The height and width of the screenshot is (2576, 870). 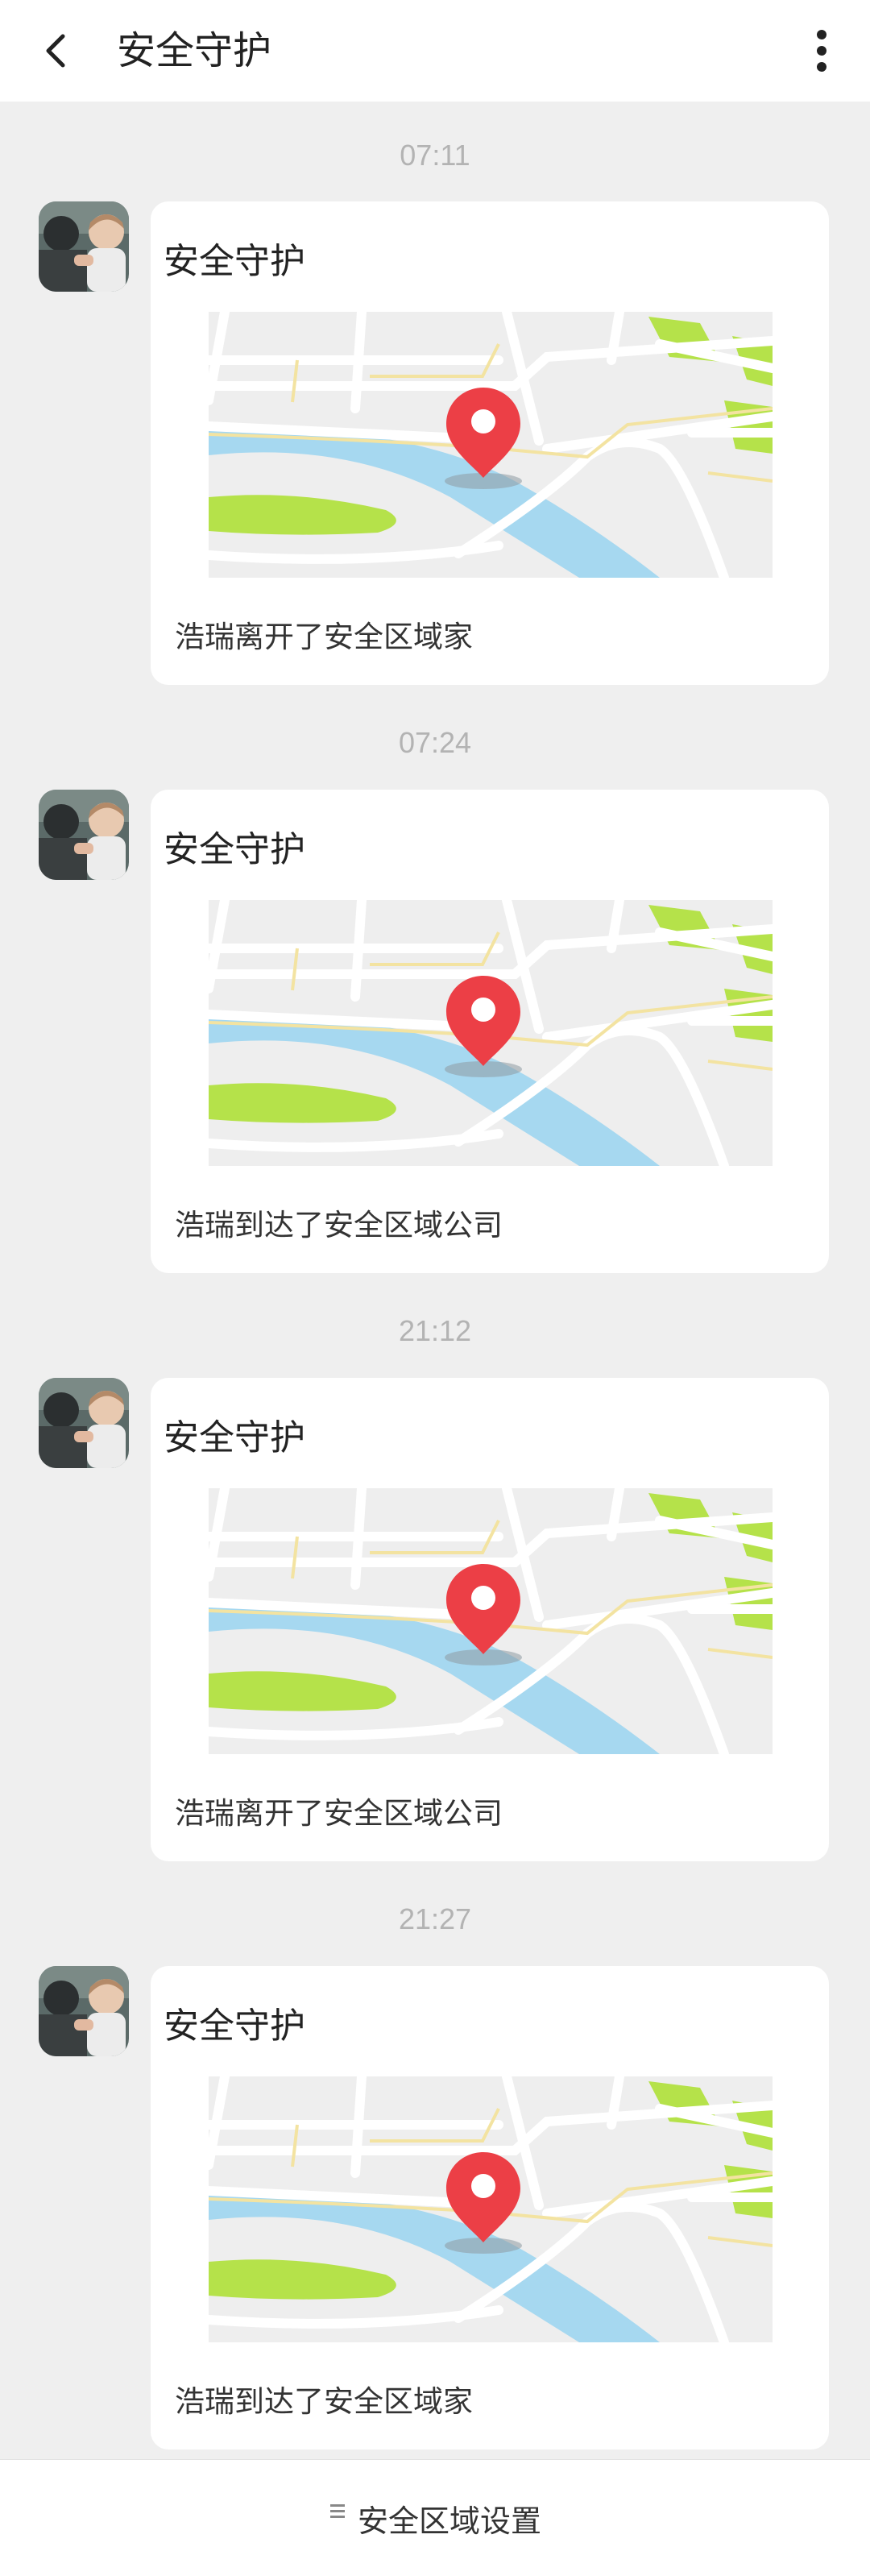 What do you see at coordinates (449, 2521) in the screenshot?
I see `settings-label: 安全区域设置` at bounding box center [449, 2521].